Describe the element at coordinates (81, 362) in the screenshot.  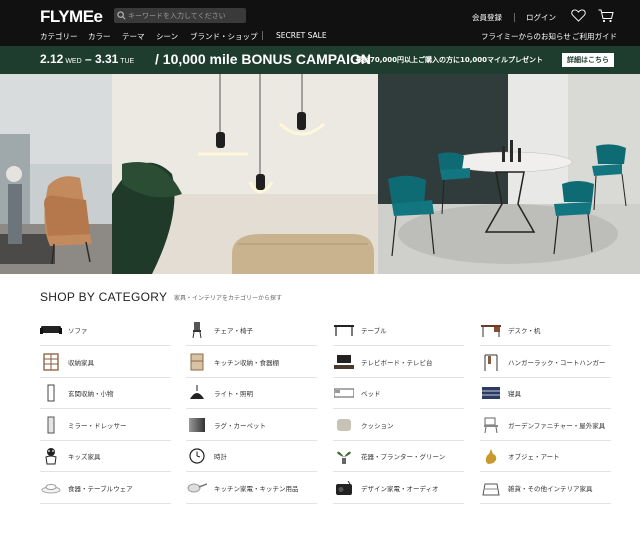
I see `category-item-label: 収納家具` at that location.